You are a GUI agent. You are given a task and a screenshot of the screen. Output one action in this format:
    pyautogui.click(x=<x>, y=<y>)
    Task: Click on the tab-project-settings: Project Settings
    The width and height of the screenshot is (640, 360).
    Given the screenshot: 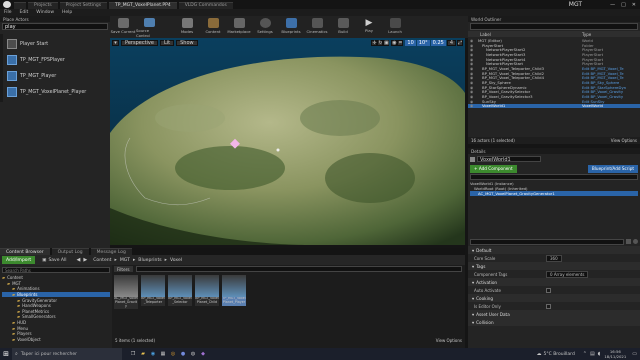 What is the action you would take?
    pyautogui.click(x=83, y=5)
    